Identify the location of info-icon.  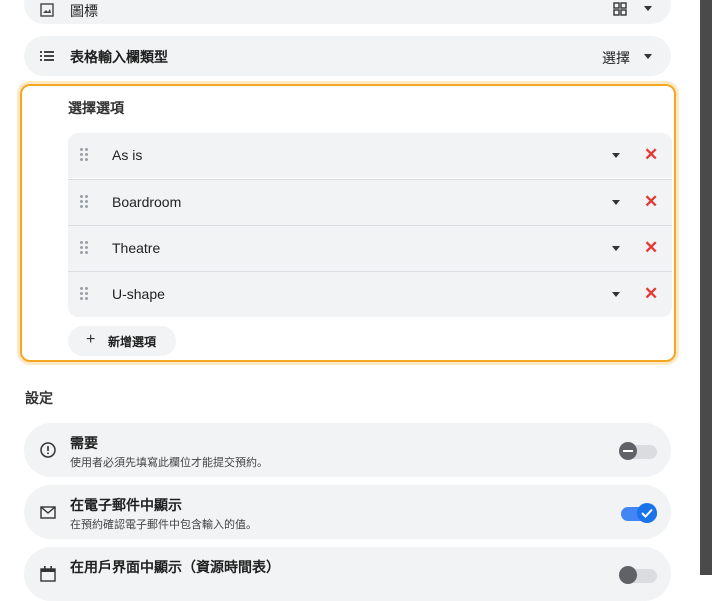
(48, 450).